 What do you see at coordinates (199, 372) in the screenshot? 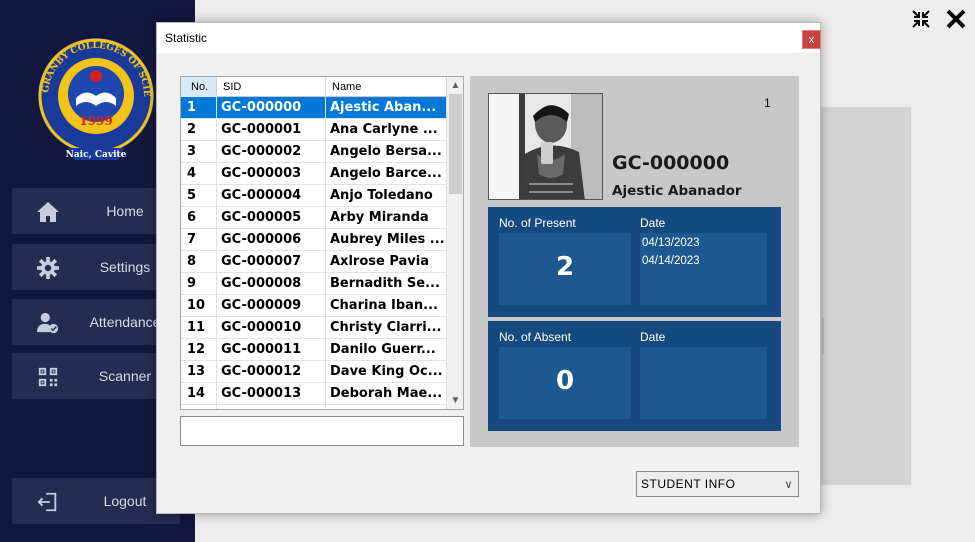
I see `cell-no: 13` at bounding box center [199, 372].